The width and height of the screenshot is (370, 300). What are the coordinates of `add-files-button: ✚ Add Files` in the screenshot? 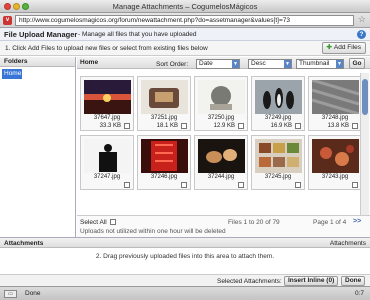 It's located at (344, 48).